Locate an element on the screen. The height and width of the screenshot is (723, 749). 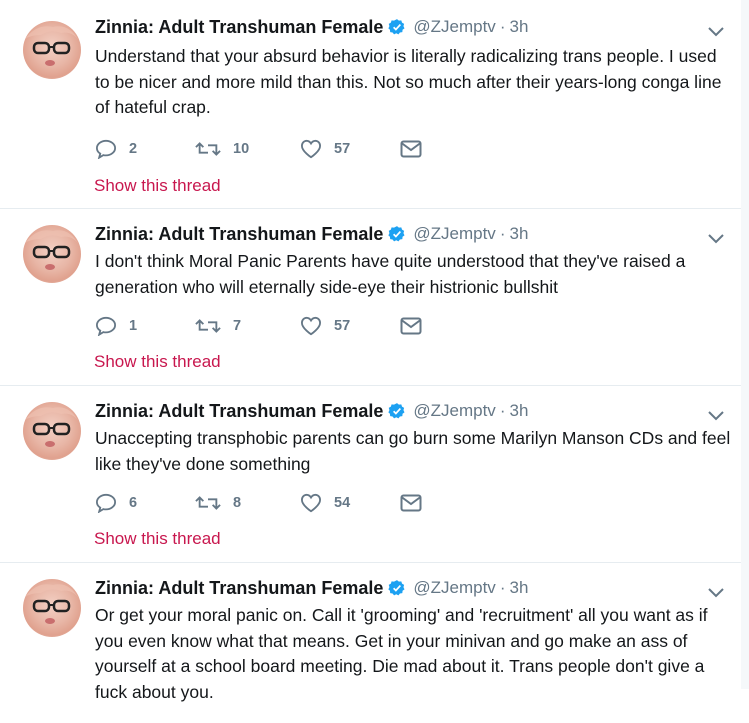
reply-count: 6 is located at coordinates (133, 503).